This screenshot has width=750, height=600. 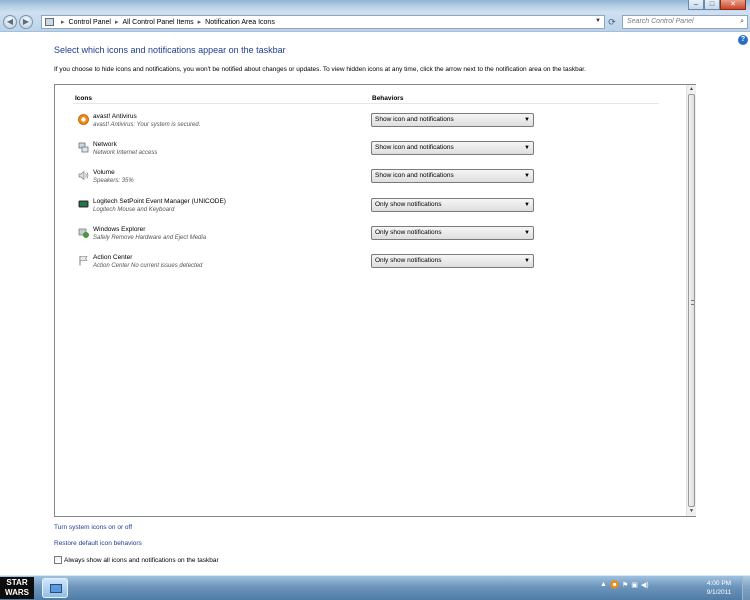 I want to click on item-description: Safely Remove Hardware and Eject Media, so click(x=150, y=238).